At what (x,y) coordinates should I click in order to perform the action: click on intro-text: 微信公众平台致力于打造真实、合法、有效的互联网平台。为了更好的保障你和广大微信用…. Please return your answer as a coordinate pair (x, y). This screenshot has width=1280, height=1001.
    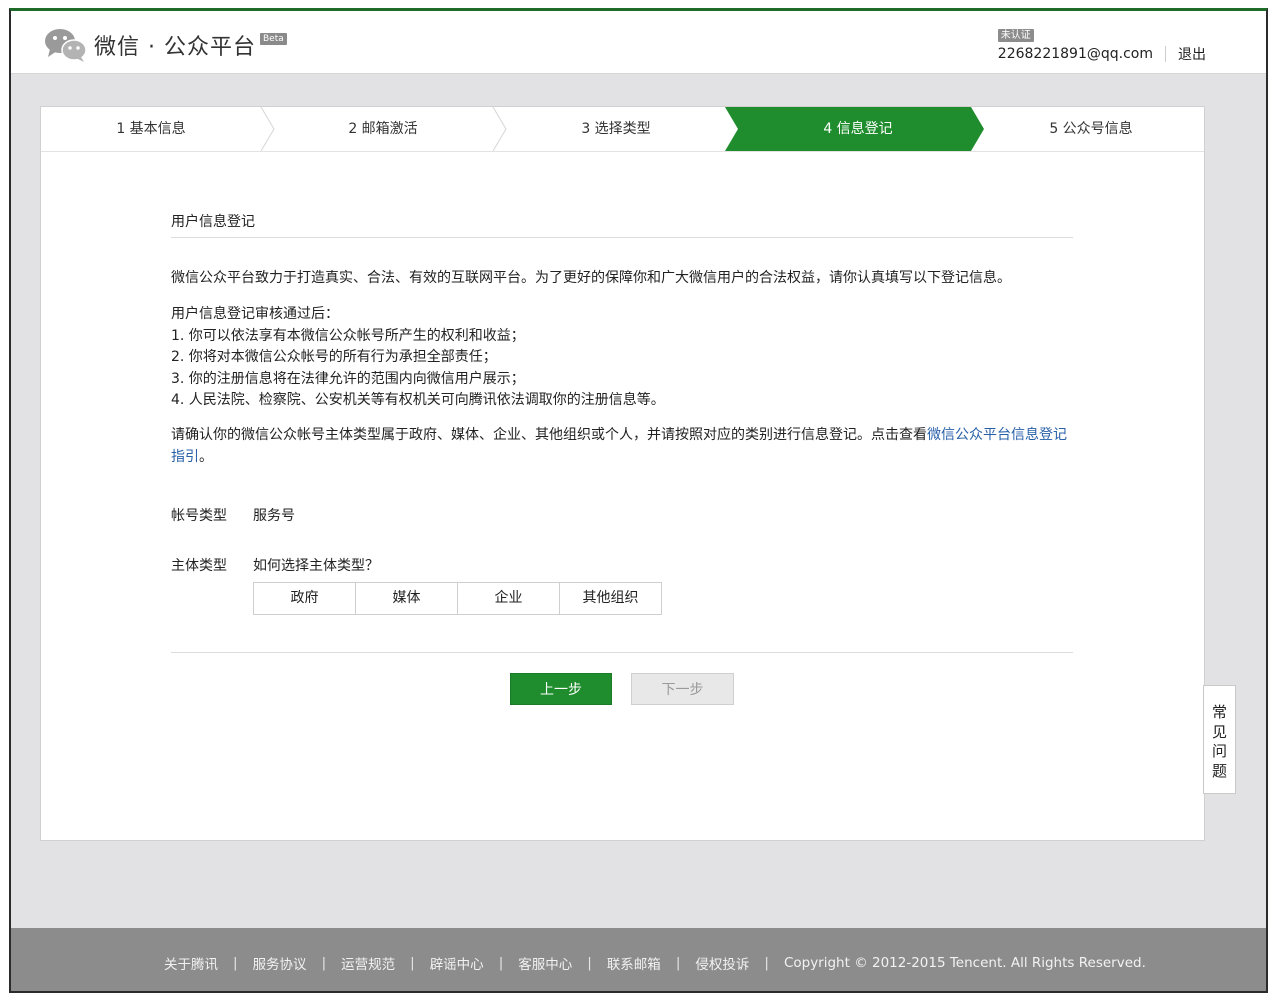
    Looking at the image, I should click on (591, 278).